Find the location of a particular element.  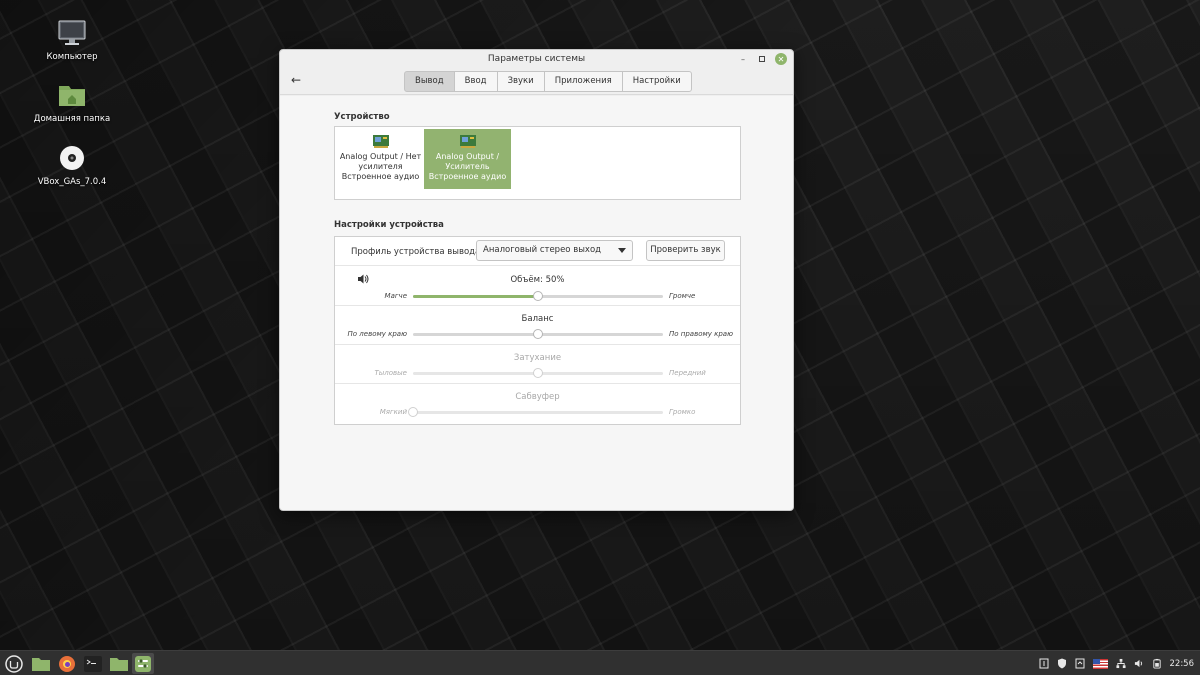

fade-slider is located at coordinates (538, 373).